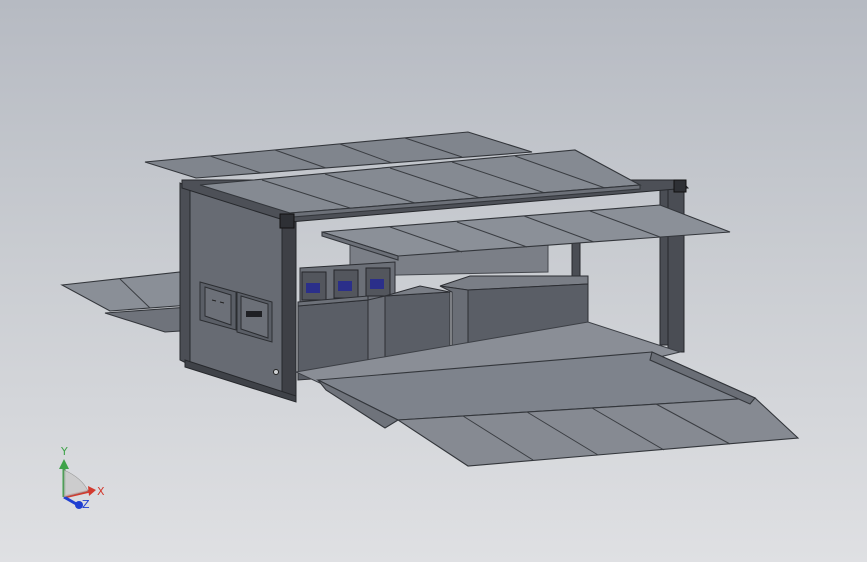  What do you see at coordinates (576, 261) in the screenshot?
I see `frame-post-back-left` at bounding box center [576, 261].